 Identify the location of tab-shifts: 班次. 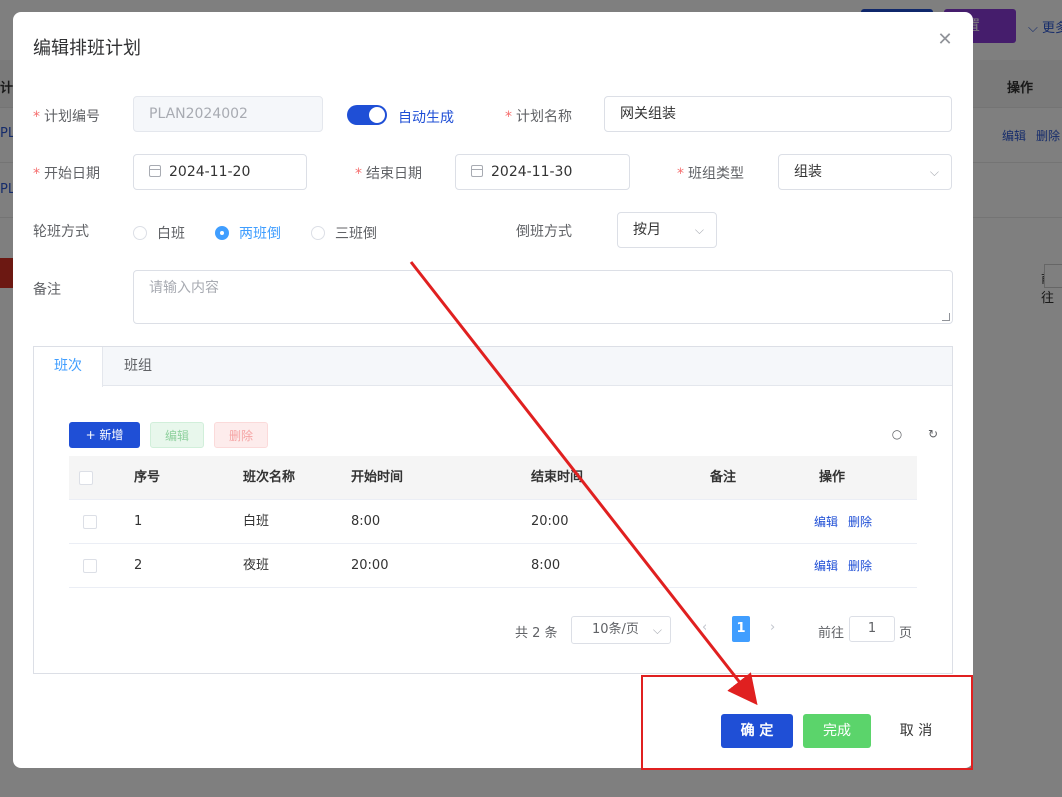
(68, 367).